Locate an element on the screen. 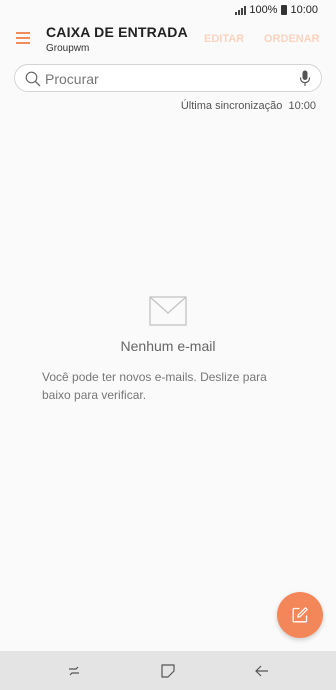 This screenshot has height=690, width=336. microphone-icon is located at coordinates (305, 78).